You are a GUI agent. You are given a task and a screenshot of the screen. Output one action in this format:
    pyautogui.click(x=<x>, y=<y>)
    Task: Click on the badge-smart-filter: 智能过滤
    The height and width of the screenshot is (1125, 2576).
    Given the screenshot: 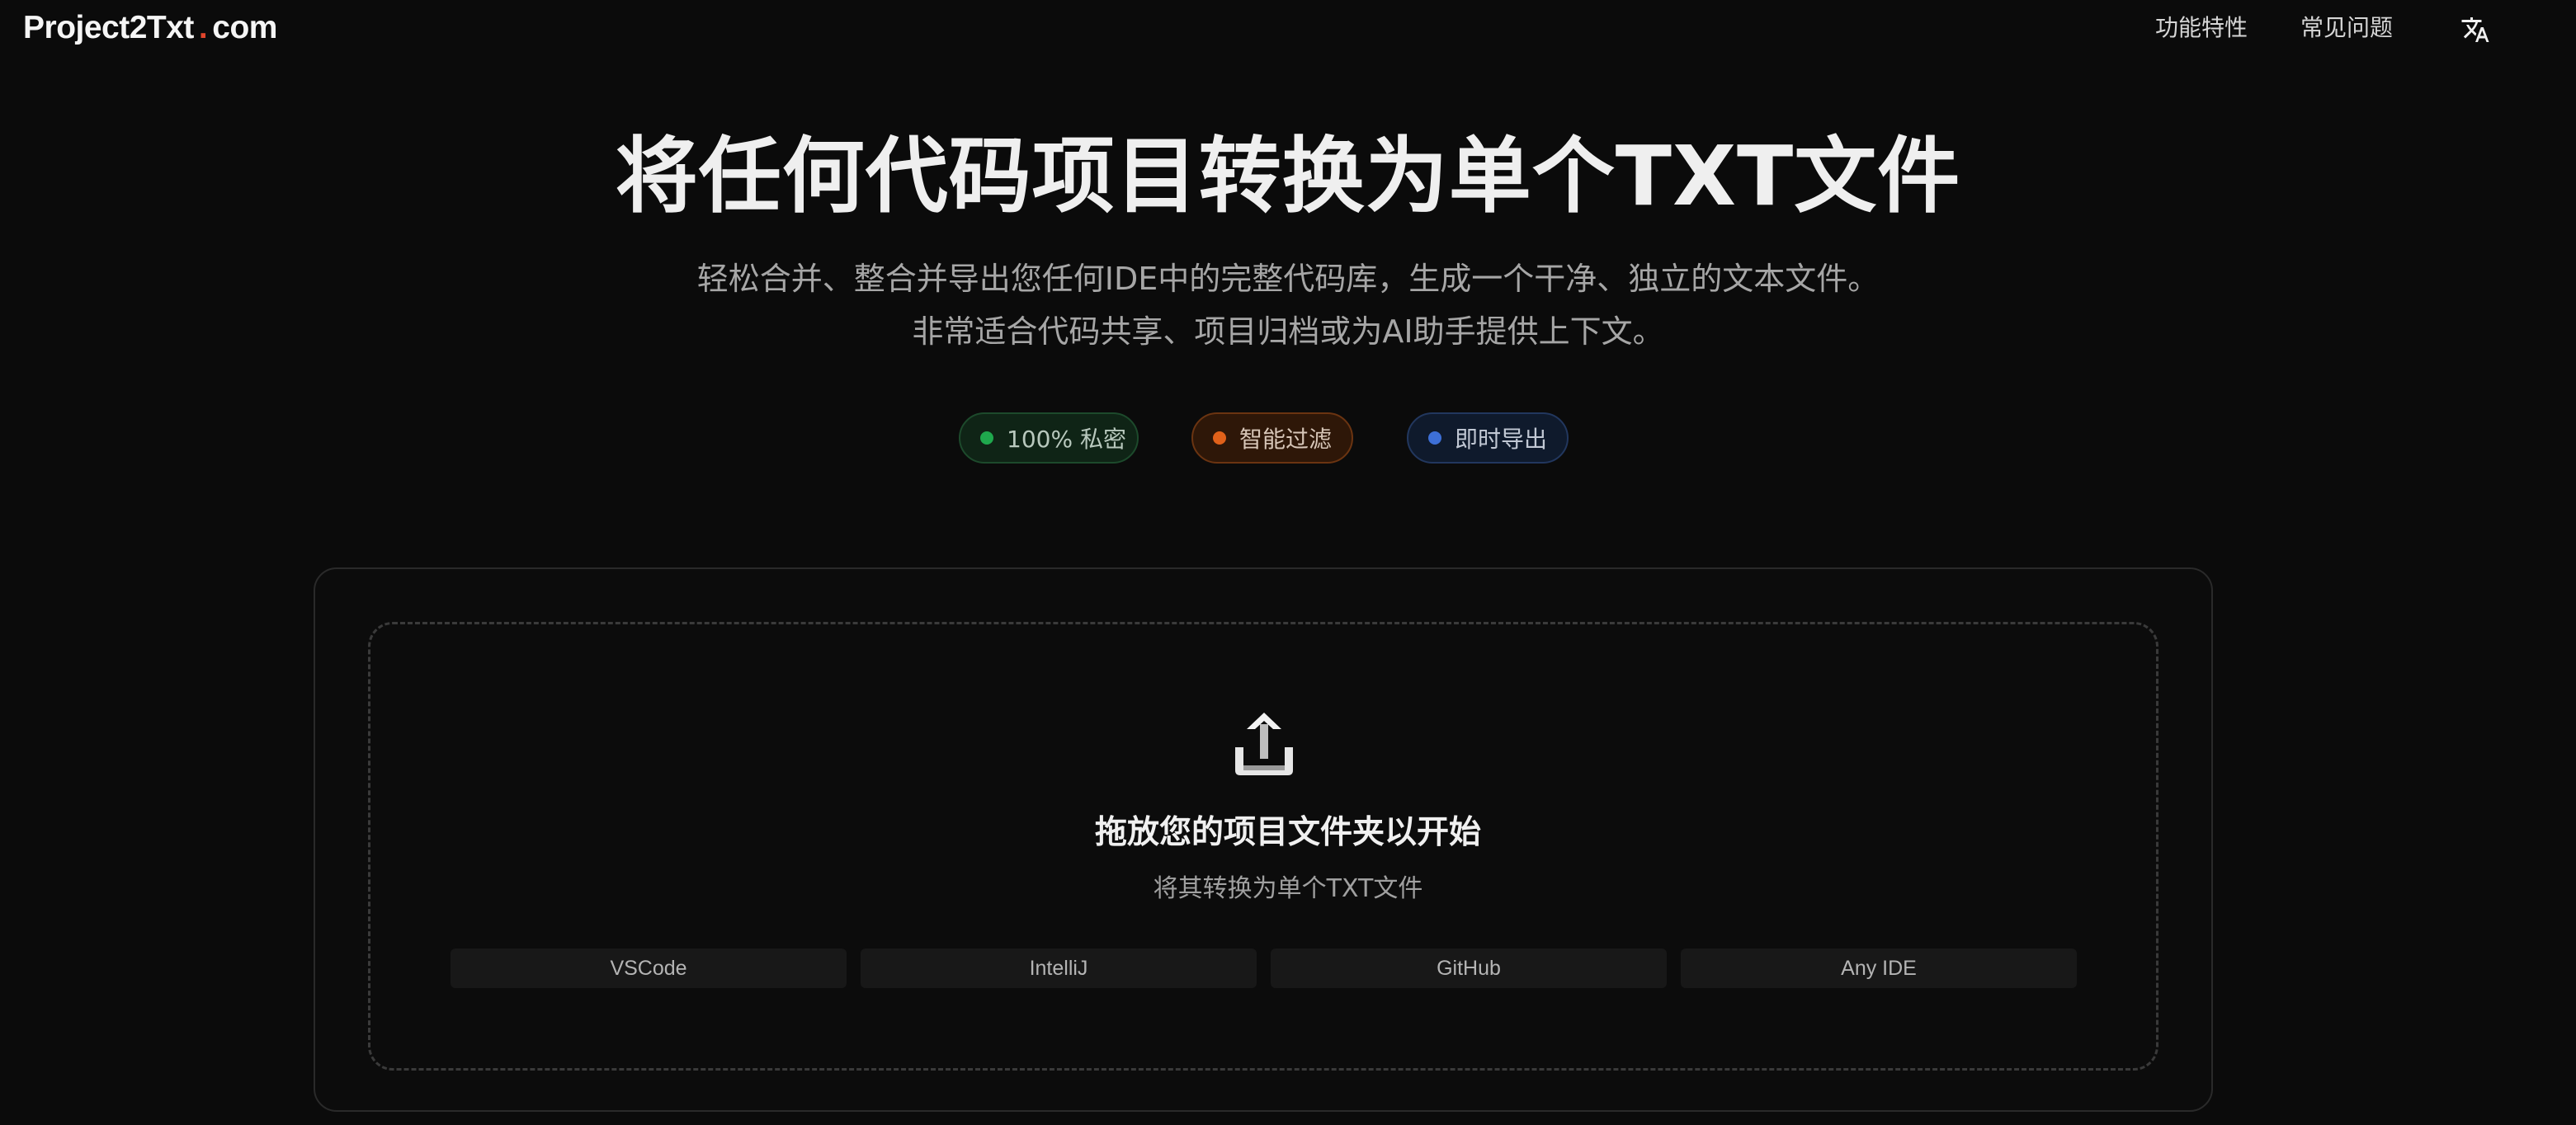 What is the action you would take?
    pyautogui.click(x=1272, y=438)
    